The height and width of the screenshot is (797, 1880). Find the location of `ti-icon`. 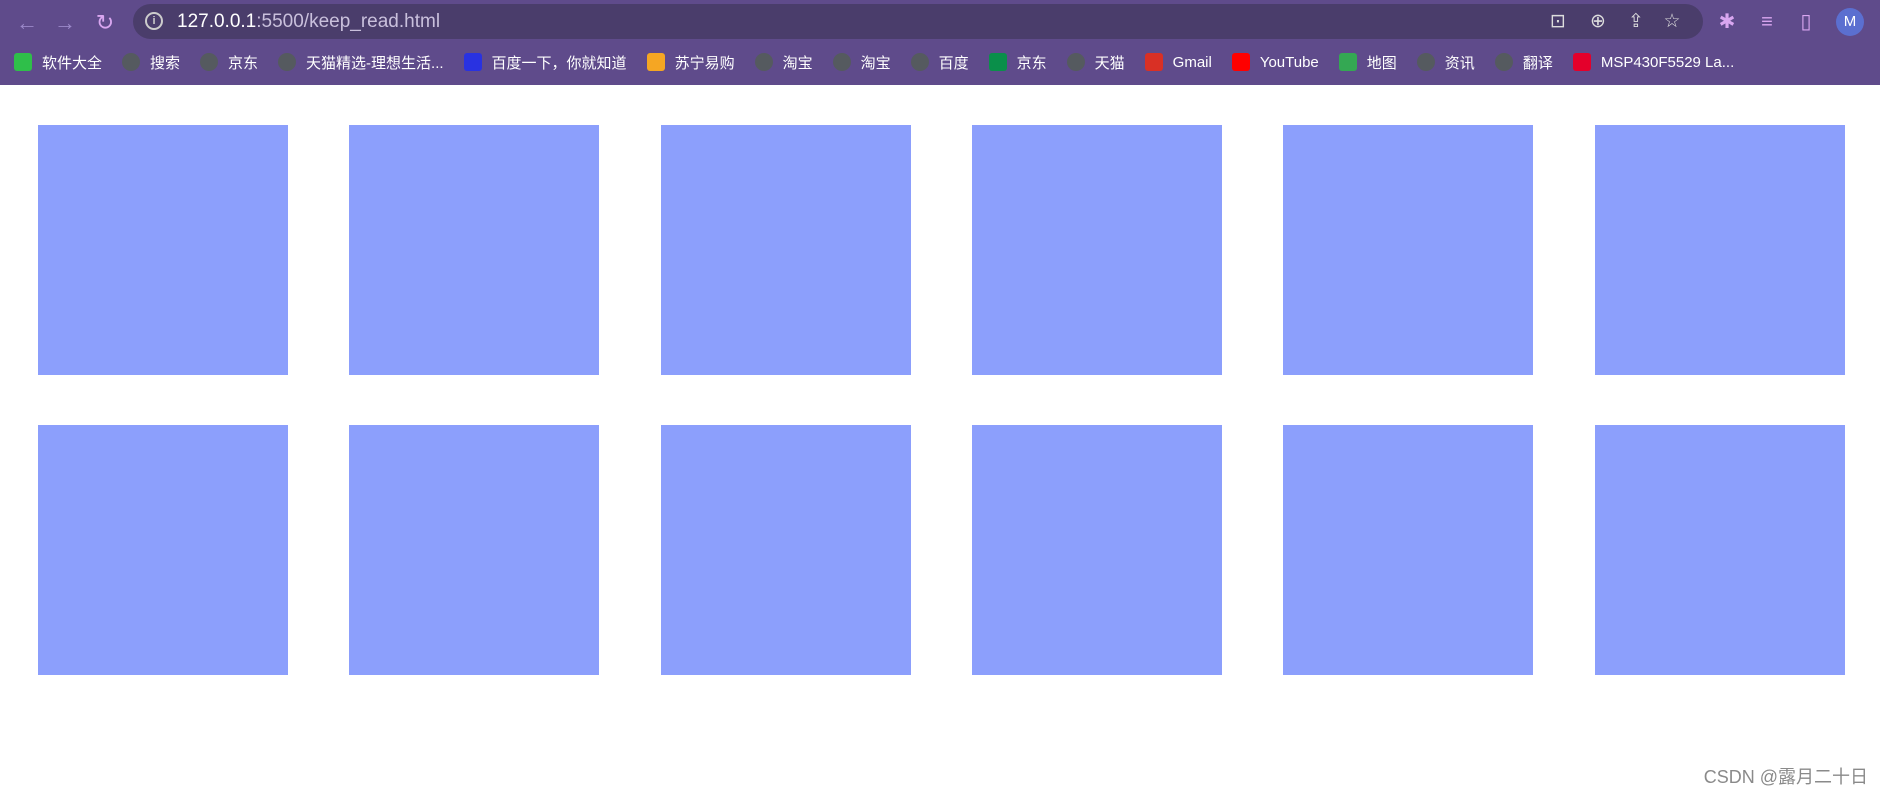

ti-icon is located at coordinates (1581, 62).